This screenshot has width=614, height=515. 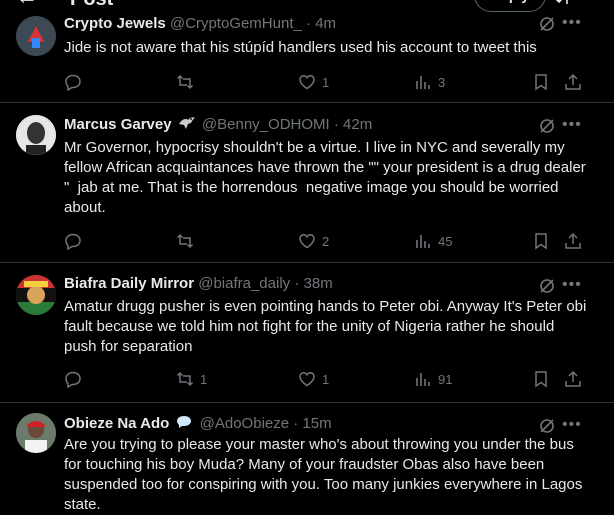 I want to click on like-action: 2, so click(x=313, y=241).